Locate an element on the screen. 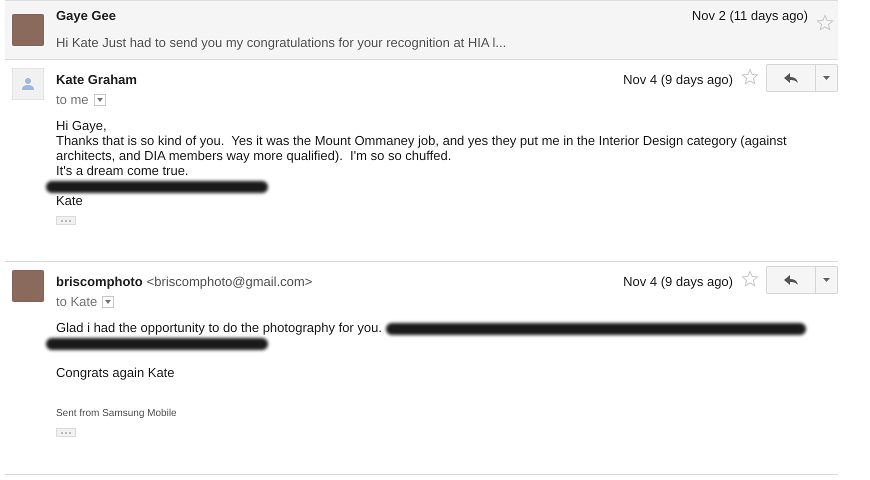 The height and width of the screenshot is (480, 870). recipient-label: to Kate is located at coordinates (77, 302).